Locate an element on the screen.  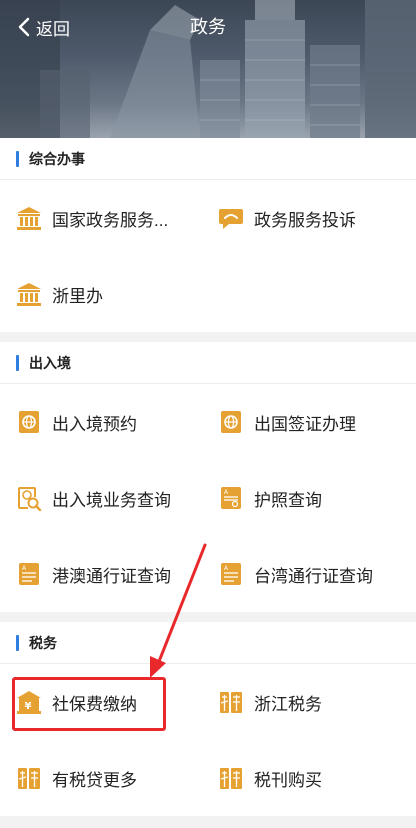
service-row: 浙里办 is located at coordinates (208, 294).